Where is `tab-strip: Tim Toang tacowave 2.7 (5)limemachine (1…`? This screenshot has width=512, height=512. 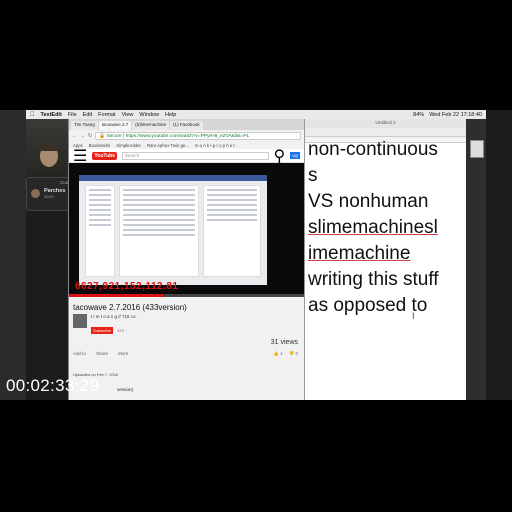 tab-strip: Tim Toang tacowave 2.7 (5)limemachine (1… is located at coordinates (186, 124).